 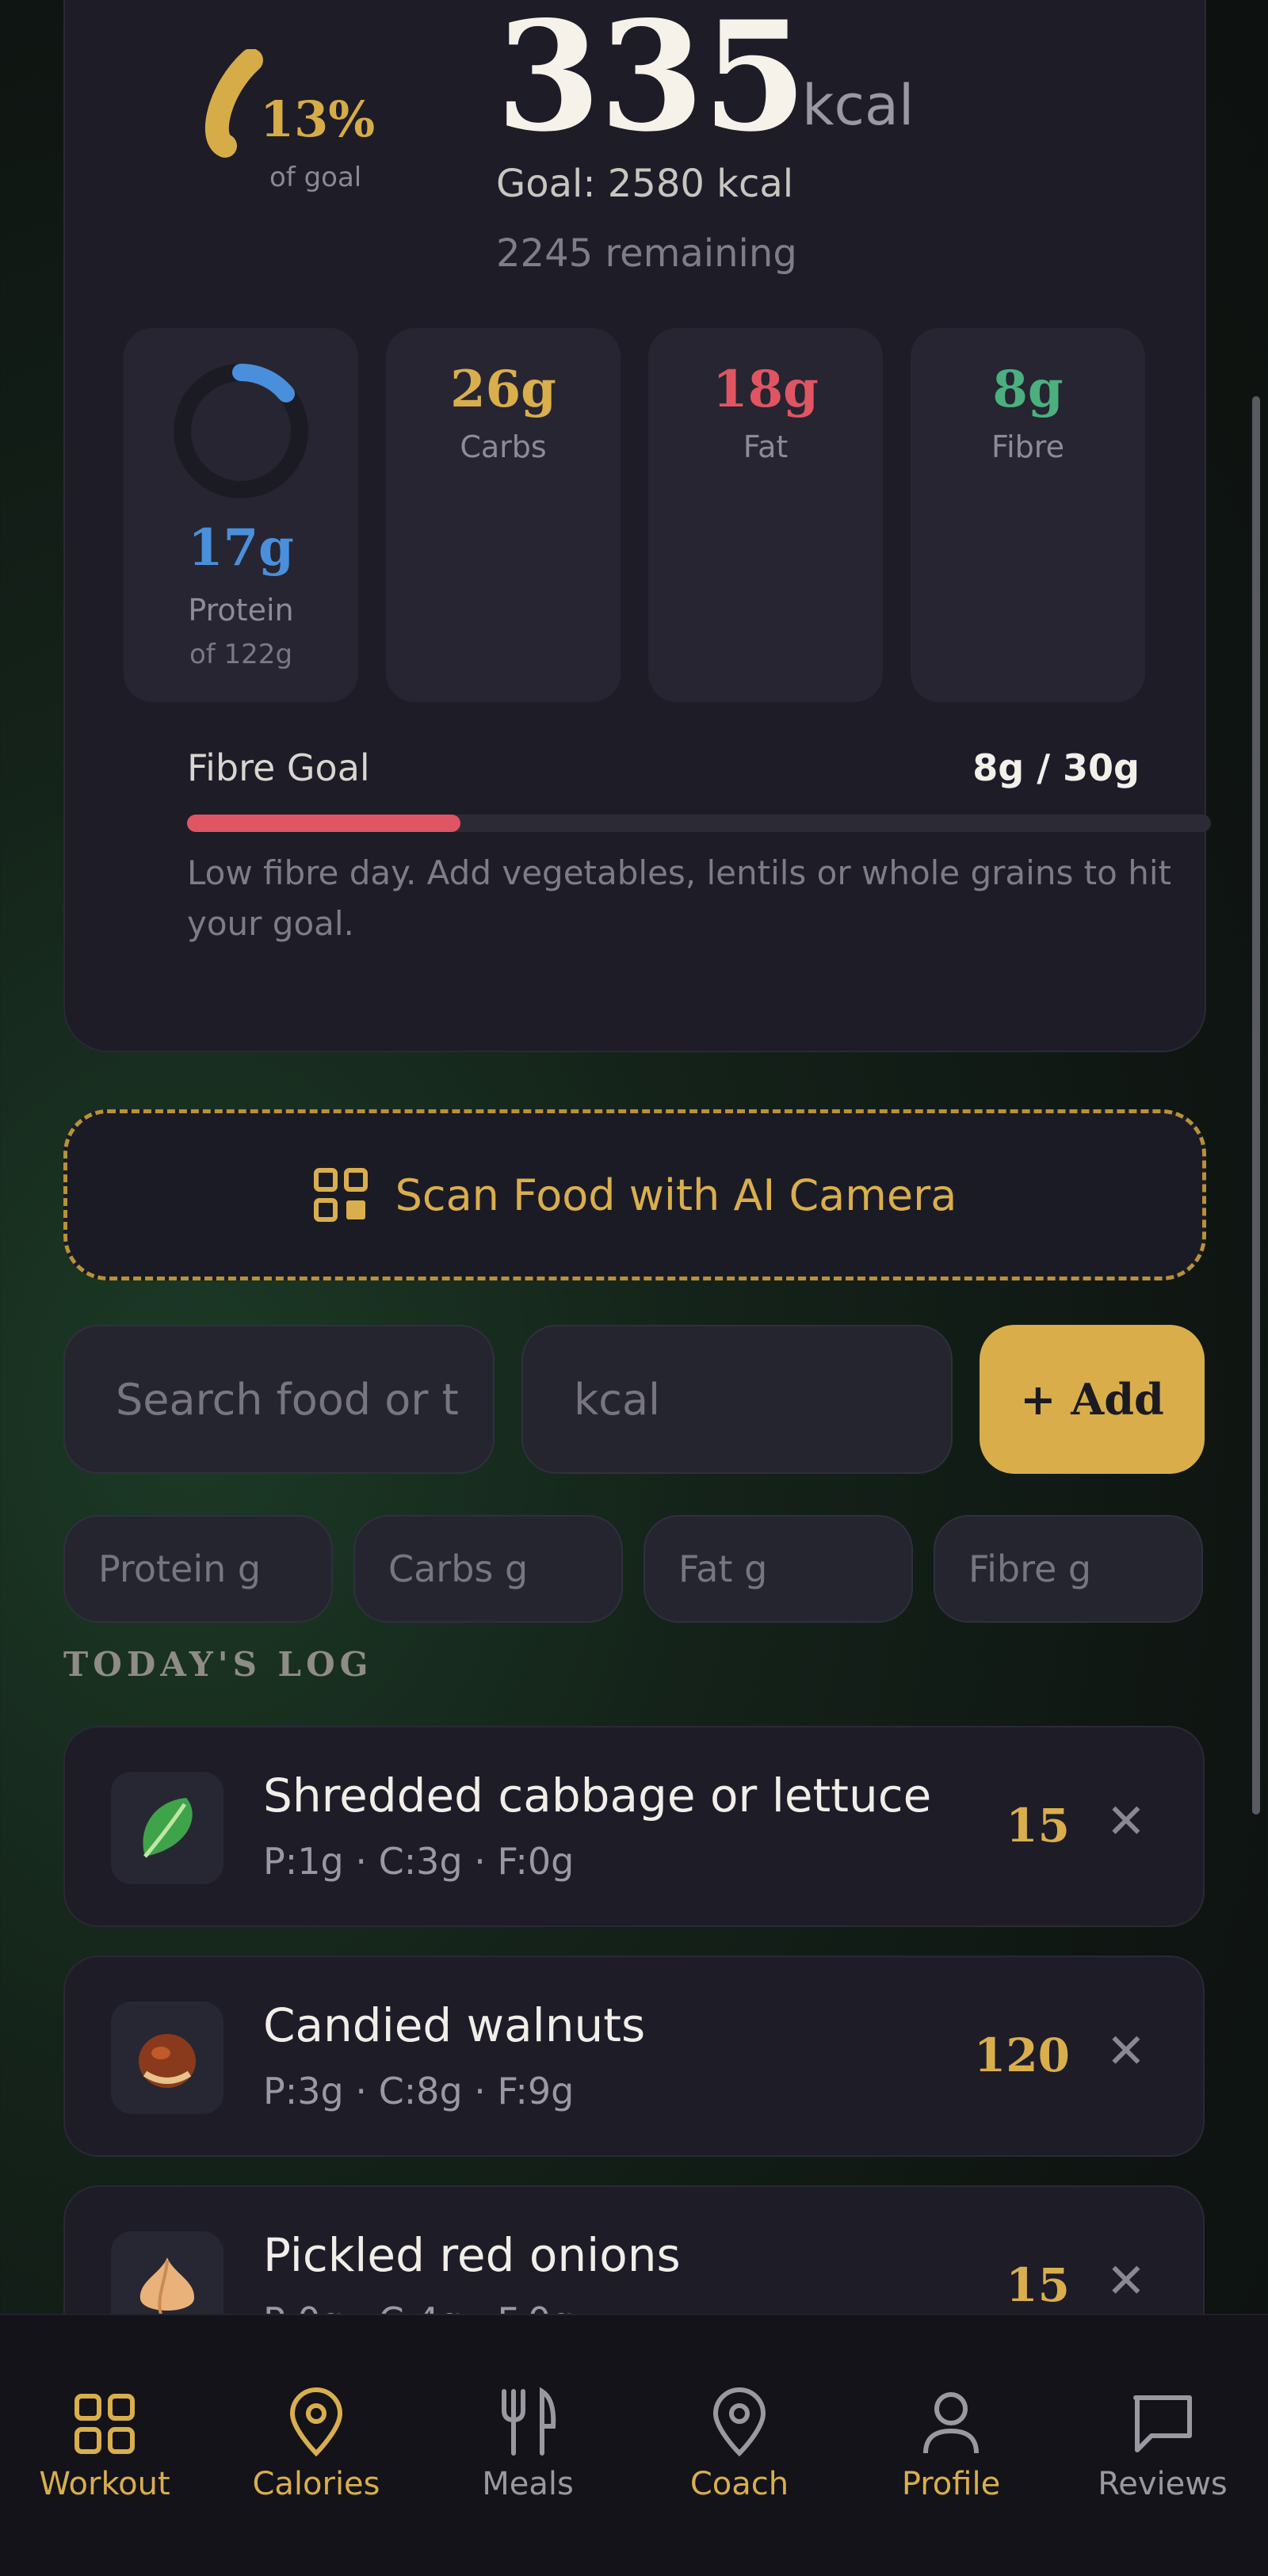 I want to click on fork-knife-icon, so click(x=529, y=2421).